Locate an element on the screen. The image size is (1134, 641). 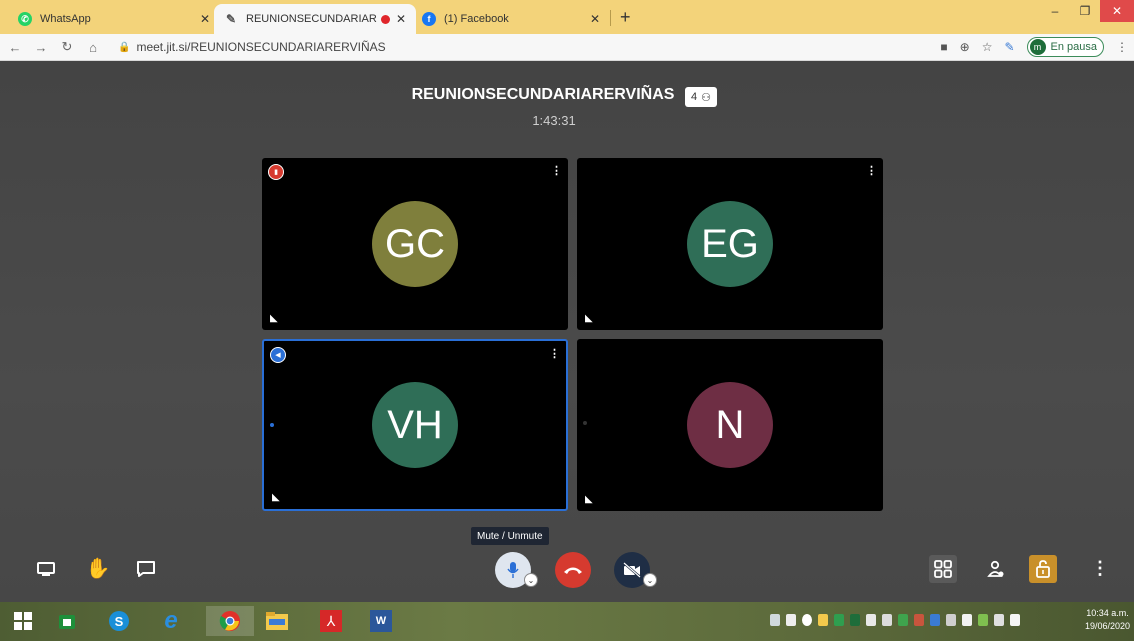
camera-icon: ■ is located at coordinates (943, 47).